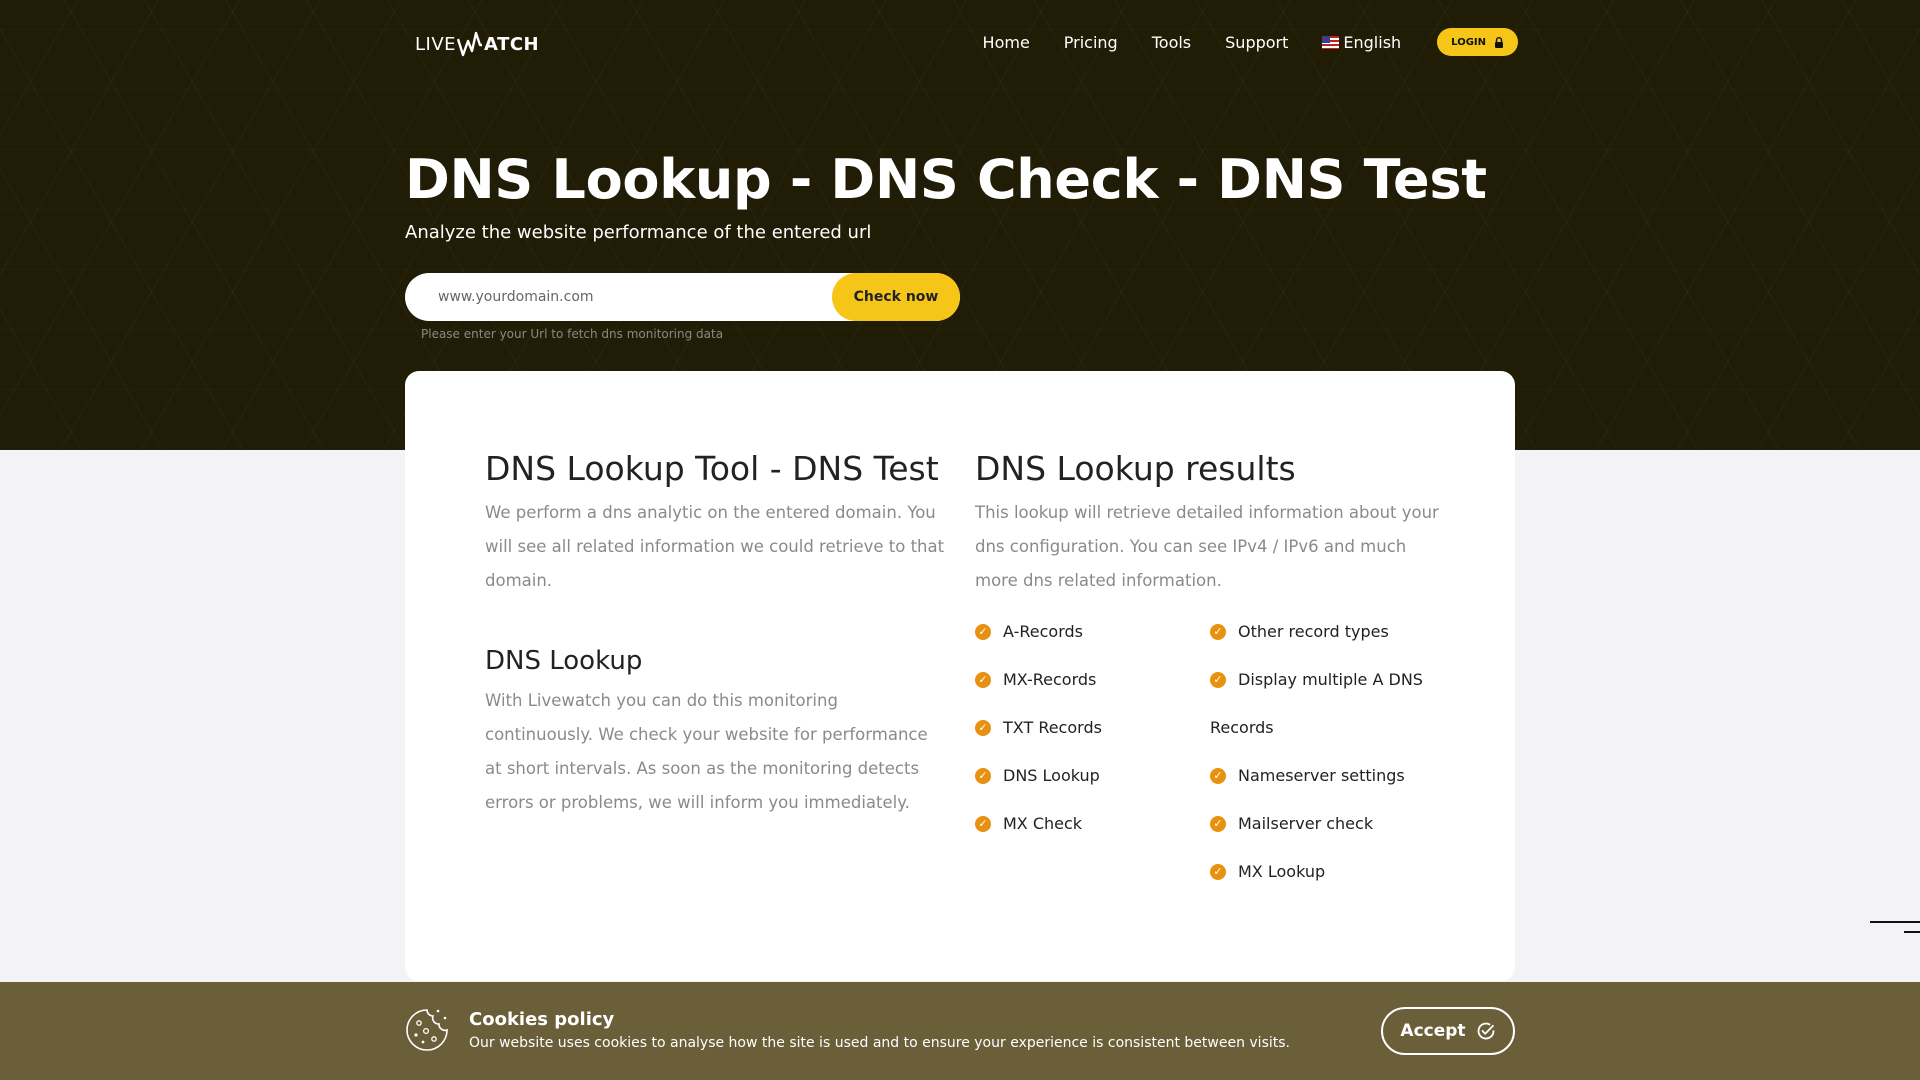  What do you see at coordinates (1468, 42) in the screenshot?
I see `login-label: LOGIN` at bounding box center [1468, 42].